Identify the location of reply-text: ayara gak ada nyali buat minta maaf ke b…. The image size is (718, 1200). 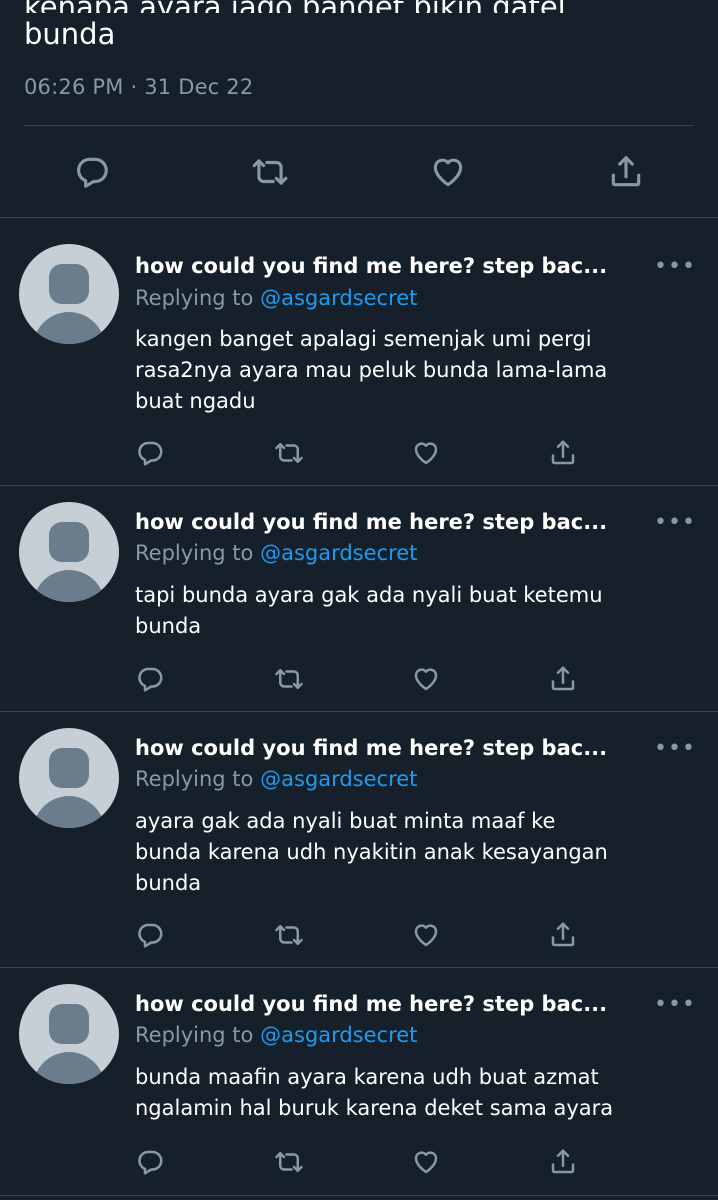
(415, 852).